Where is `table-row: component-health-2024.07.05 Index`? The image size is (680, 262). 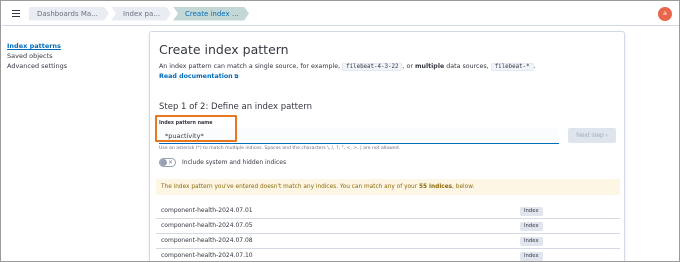 table-row: component-health-2024.07.05 Index is located at coordinates (388, 226).